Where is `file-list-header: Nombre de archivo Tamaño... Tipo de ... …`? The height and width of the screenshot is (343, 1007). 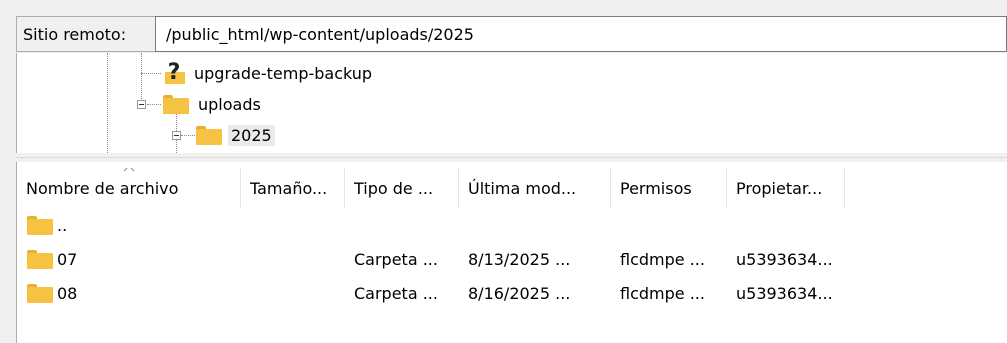 file-list-header: Nombre de archivo Tamaño... Tipo de ... … is located at coordinates (431, 188).